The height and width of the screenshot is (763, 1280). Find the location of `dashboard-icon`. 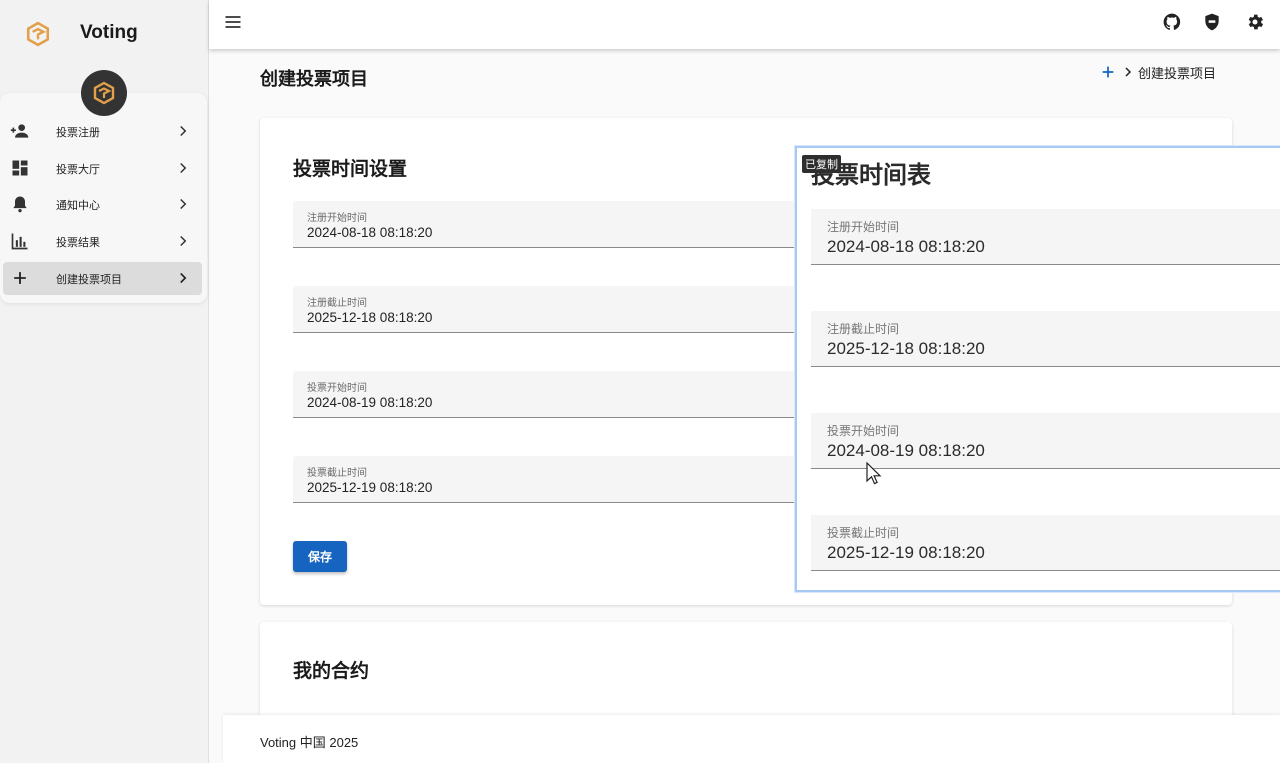

dashboard-icon is located at coordinates (20, 168).